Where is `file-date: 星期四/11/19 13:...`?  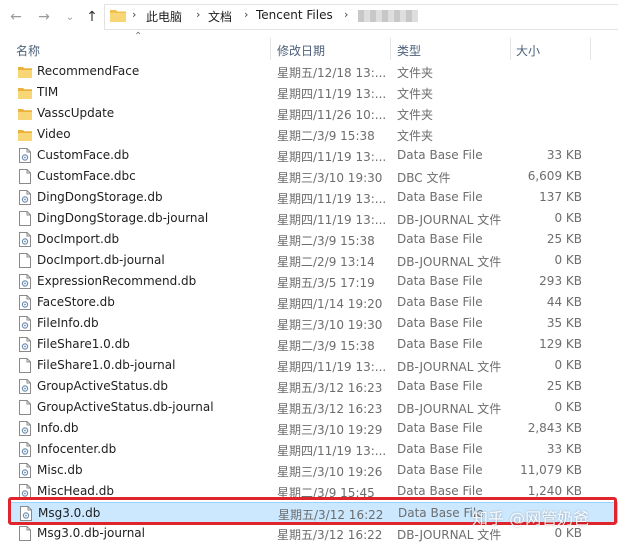
file-date: 星期四/11/19 13:... is located at coordinates (332, 94).